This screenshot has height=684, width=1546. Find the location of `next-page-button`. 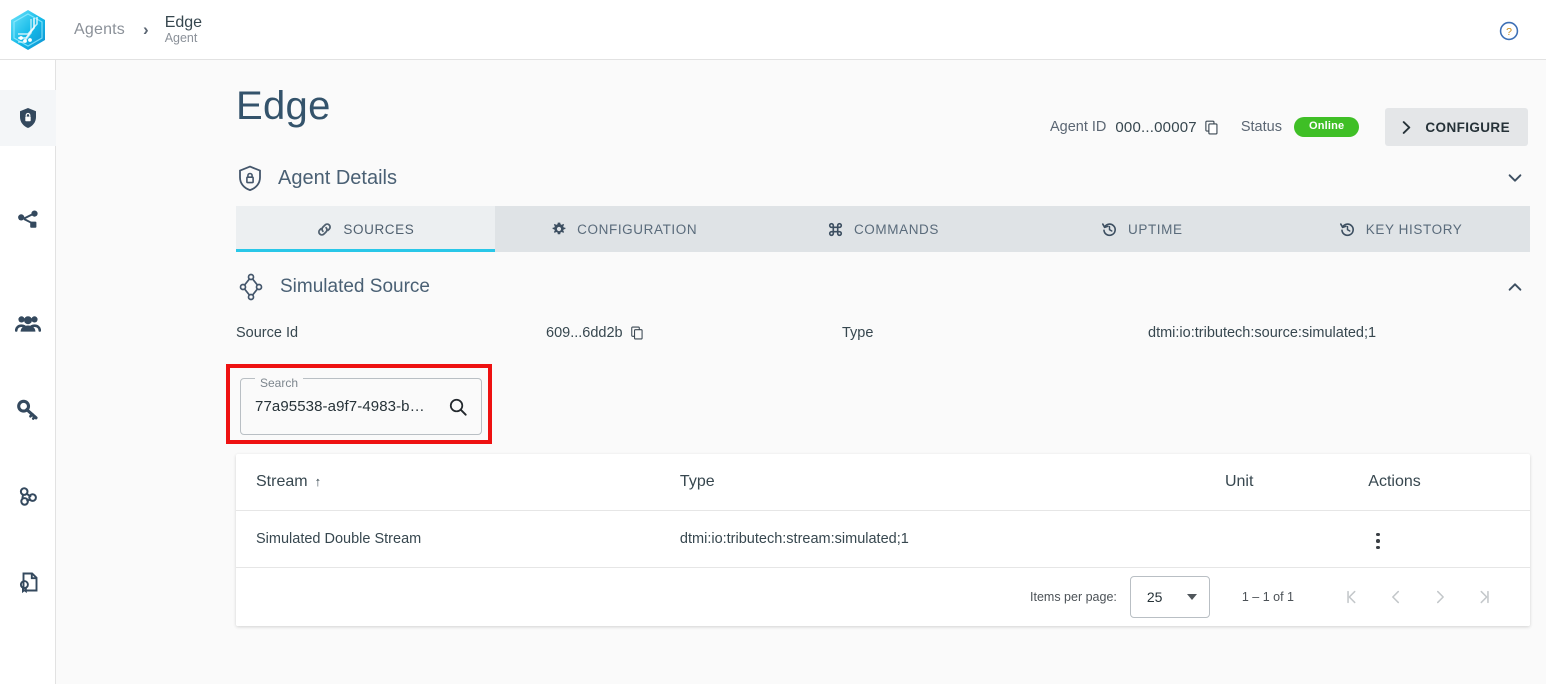

next-page-button is located at coordinates (1440, 597).